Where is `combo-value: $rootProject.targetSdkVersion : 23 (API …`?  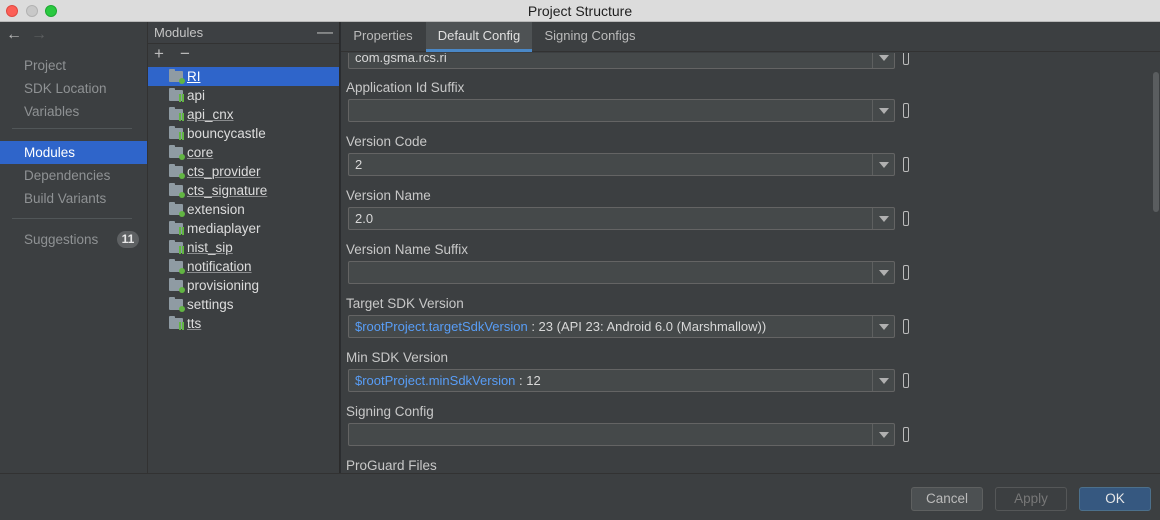 combo-value: $rootProject.targetSdkVersion : 23 (API … is located at coordinates (560, 326).